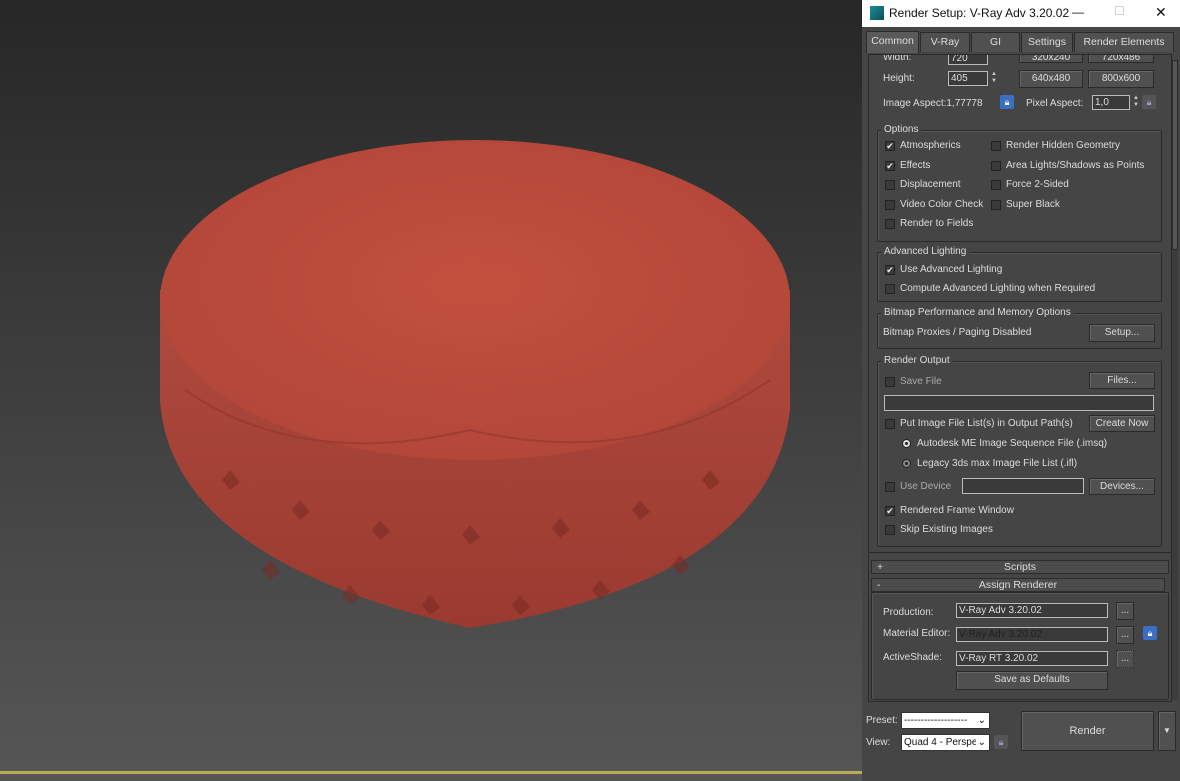  Describe the element at coordinates (890, 424) in the screenshot. I see `put-image-list-checkbox` at that location.